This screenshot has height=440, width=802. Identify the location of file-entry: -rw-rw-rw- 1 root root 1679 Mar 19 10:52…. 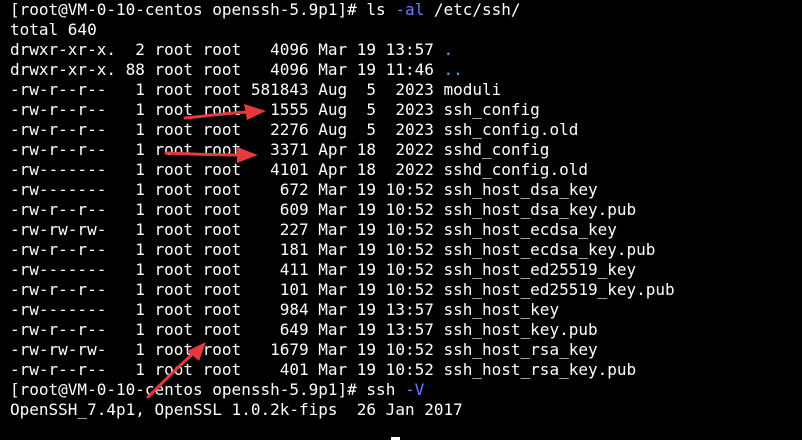
(304, 349).